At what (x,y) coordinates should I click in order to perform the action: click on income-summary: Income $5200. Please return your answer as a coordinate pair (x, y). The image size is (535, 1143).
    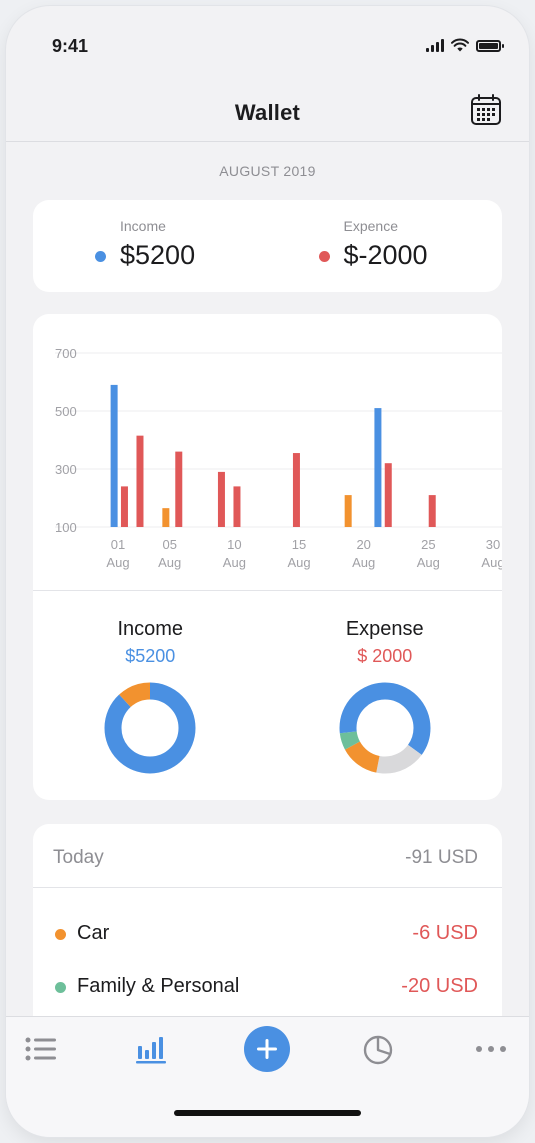
    Looking at the image, I should click on (150, 246).